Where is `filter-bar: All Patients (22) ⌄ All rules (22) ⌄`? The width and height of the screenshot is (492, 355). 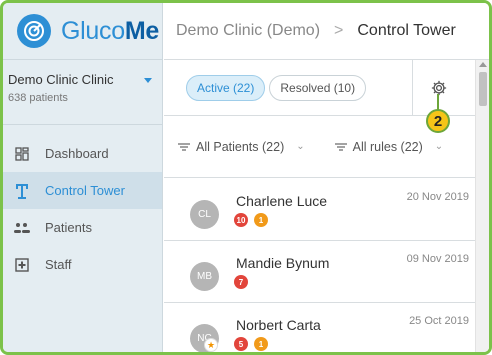 filter-bar: All Patients (22) ⌄ All rules (22) ⌄ is located at coordinates (326, 147).